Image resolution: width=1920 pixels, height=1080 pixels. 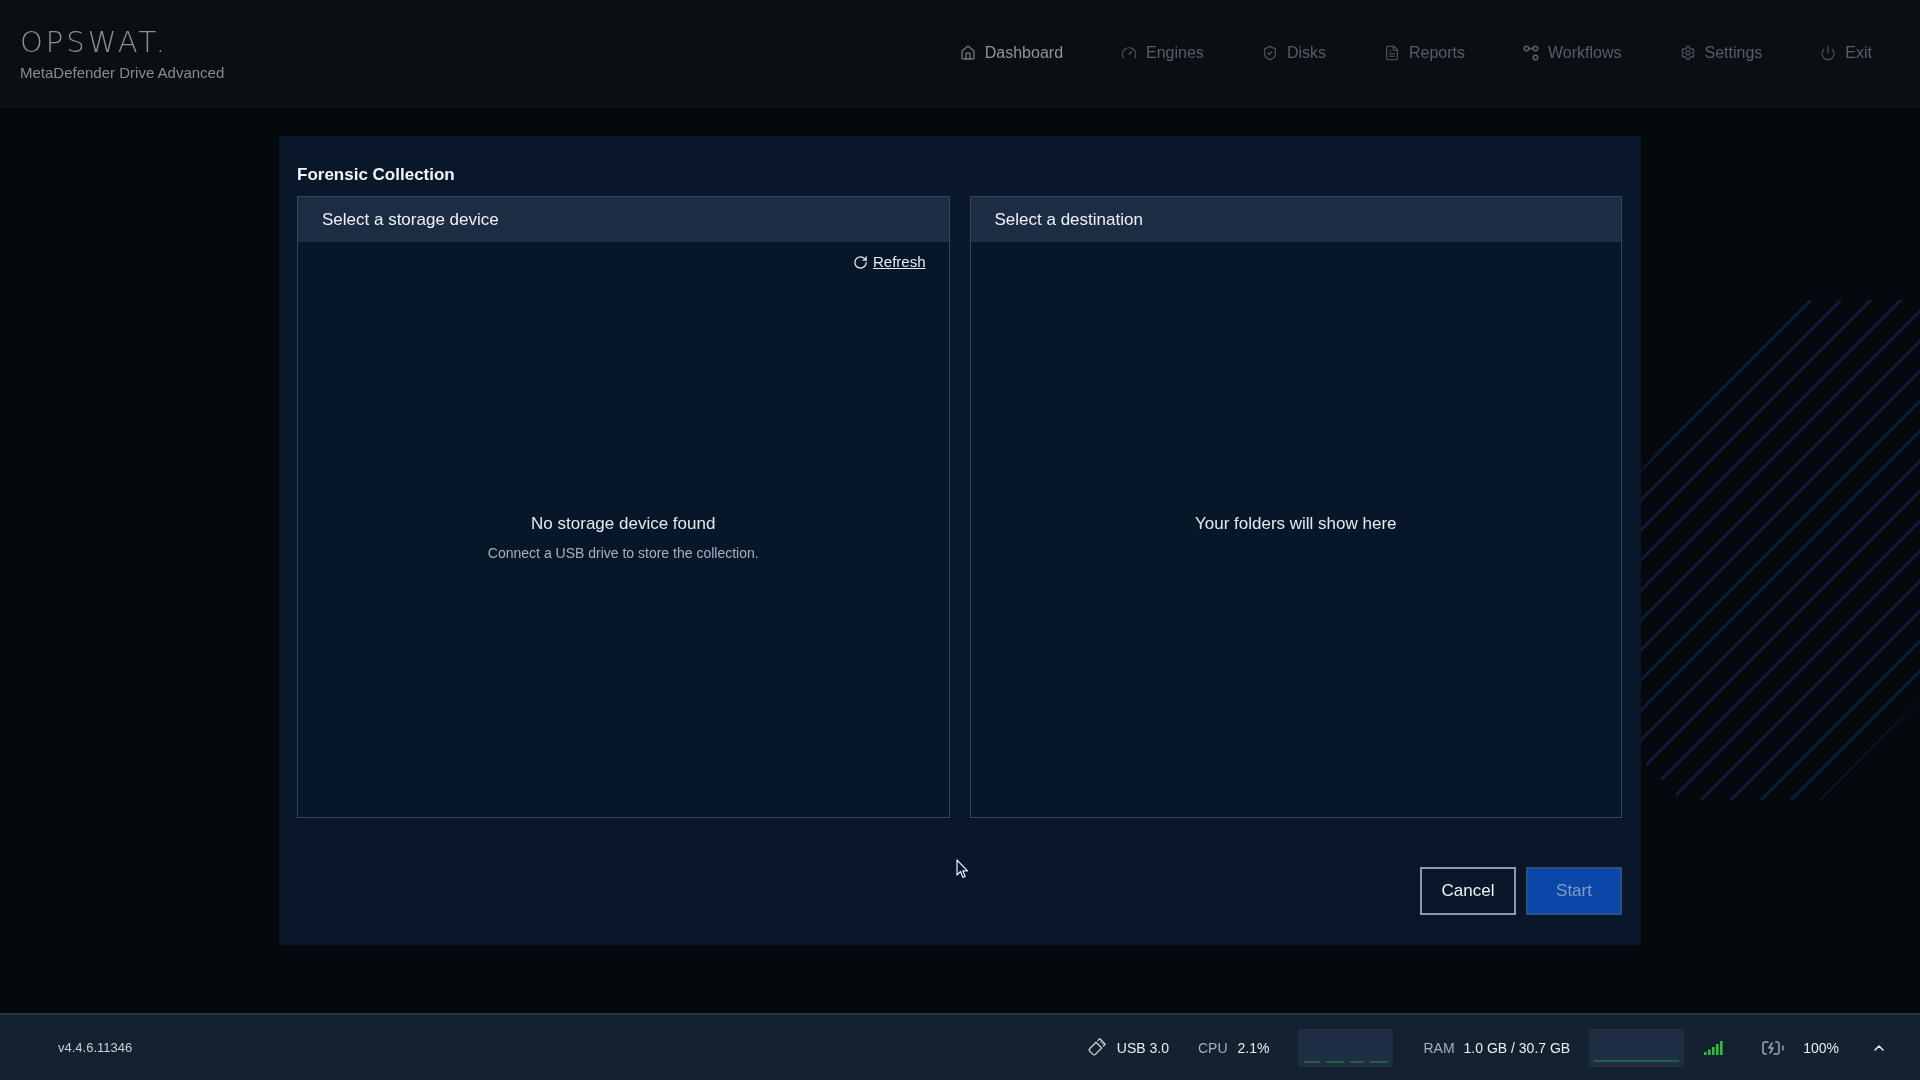 I want to click on nav-item: Settings, so click(x=1721, y=53).